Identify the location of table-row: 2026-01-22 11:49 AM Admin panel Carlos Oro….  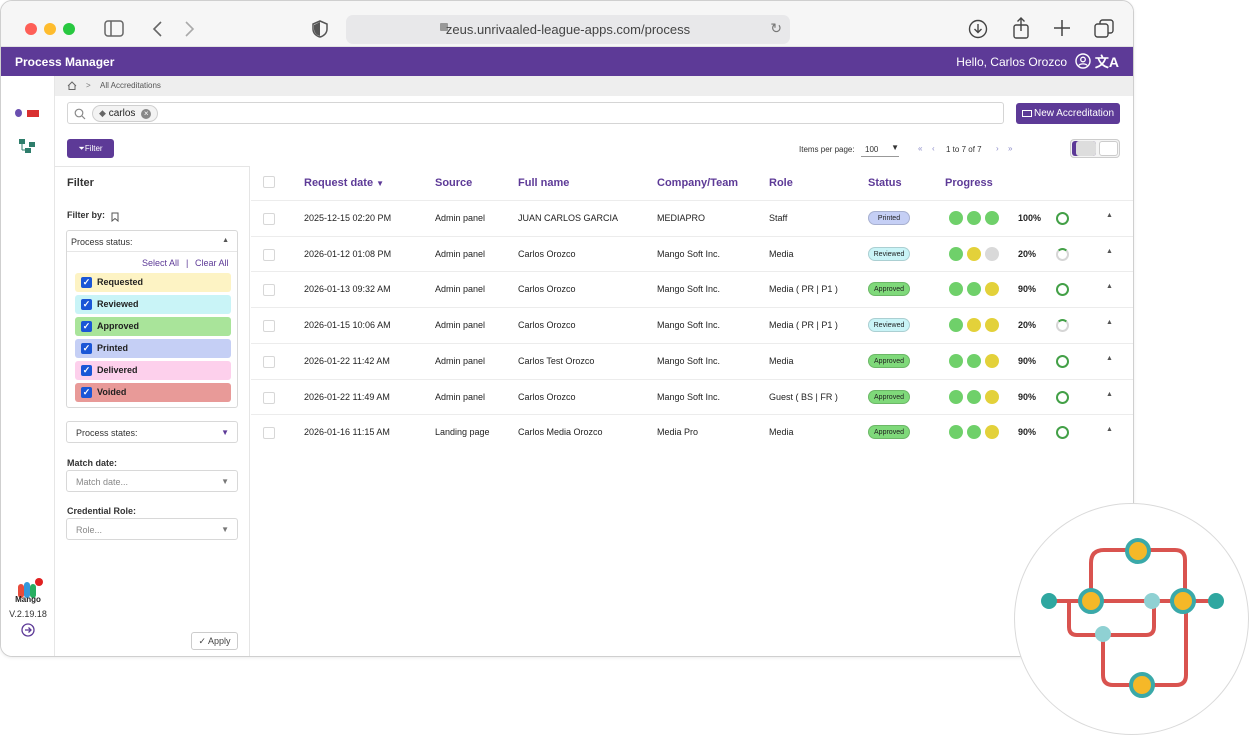
(692, 396).